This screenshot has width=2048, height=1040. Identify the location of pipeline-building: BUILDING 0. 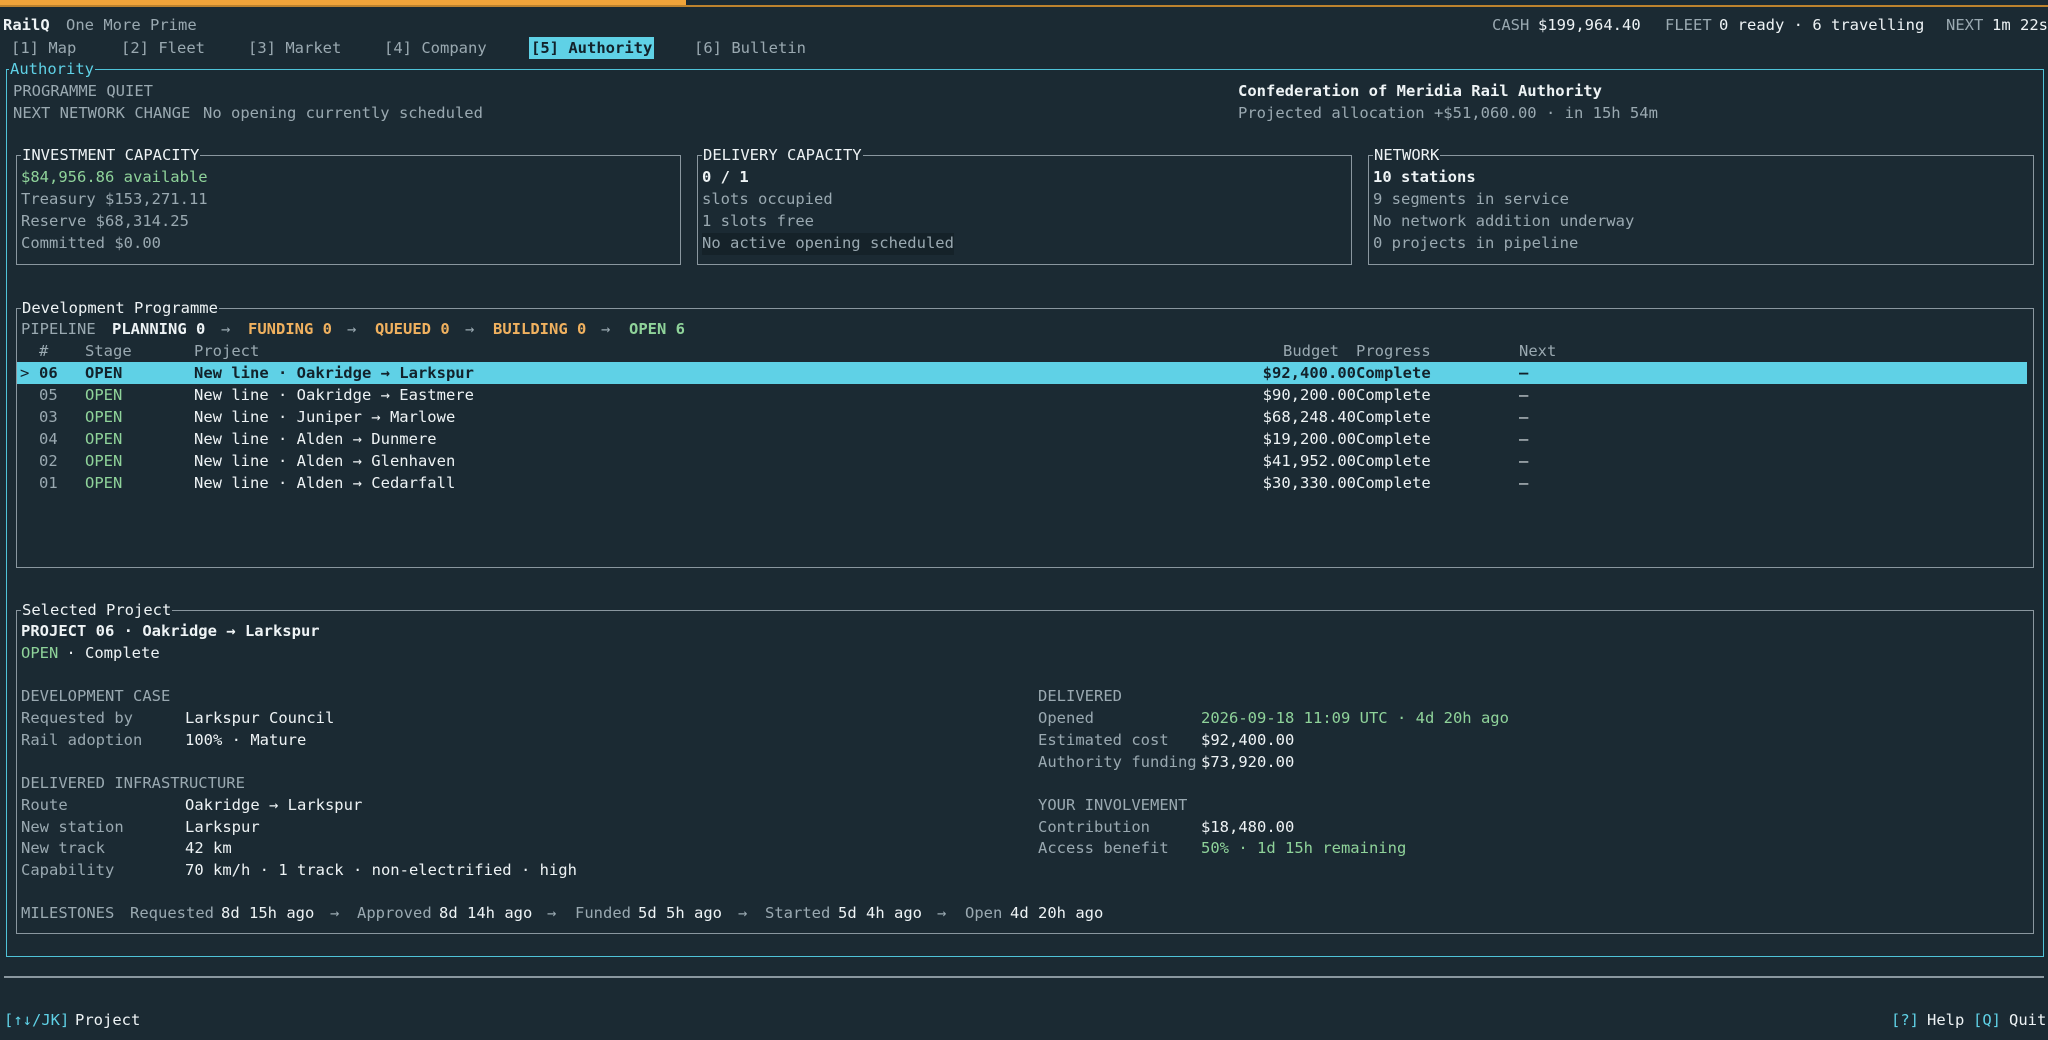
(540, 329).